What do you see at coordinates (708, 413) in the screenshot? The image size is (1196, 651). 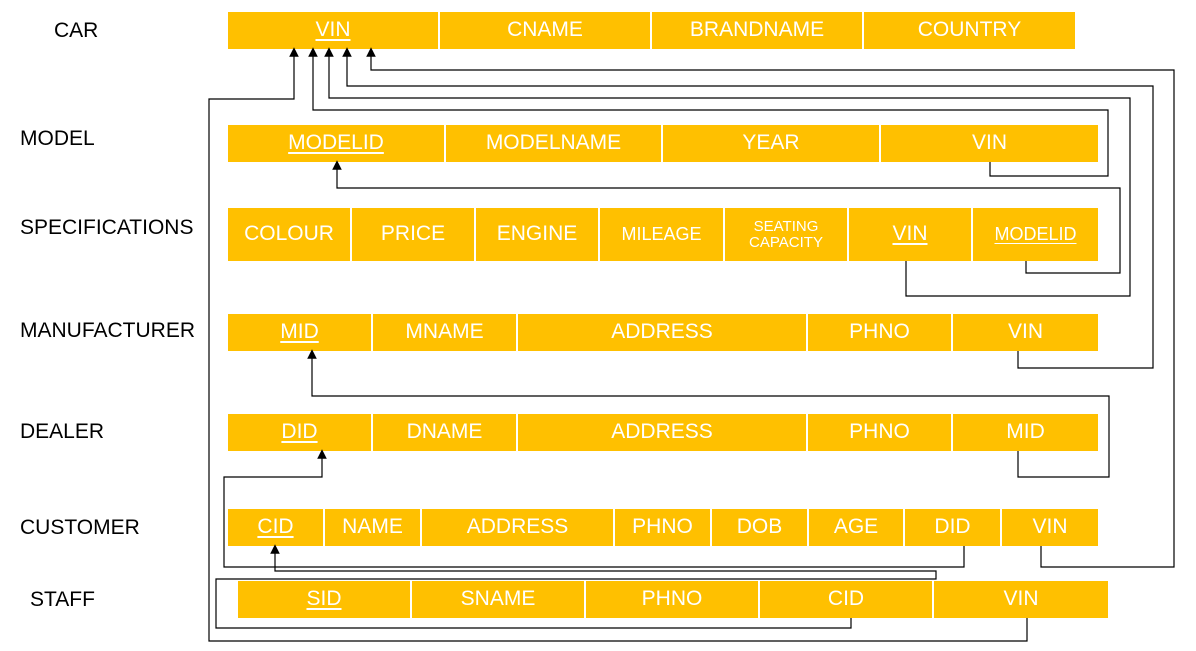 I see `link-dealer-mid-to-manufacturer-mid` at bounding box center [708, 413].